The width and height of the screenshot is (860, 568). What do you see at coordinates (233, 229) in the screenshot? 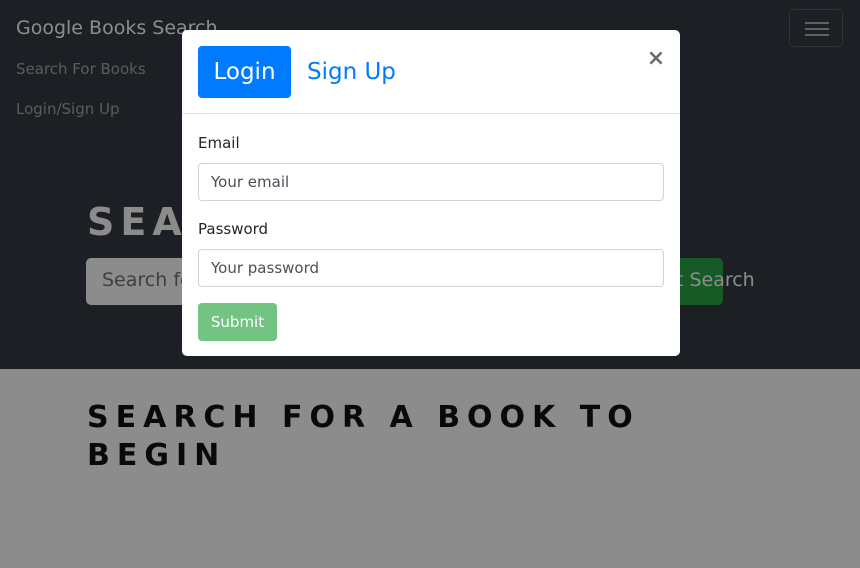
I see `password-label: Password` at bounding box center [233, 229].